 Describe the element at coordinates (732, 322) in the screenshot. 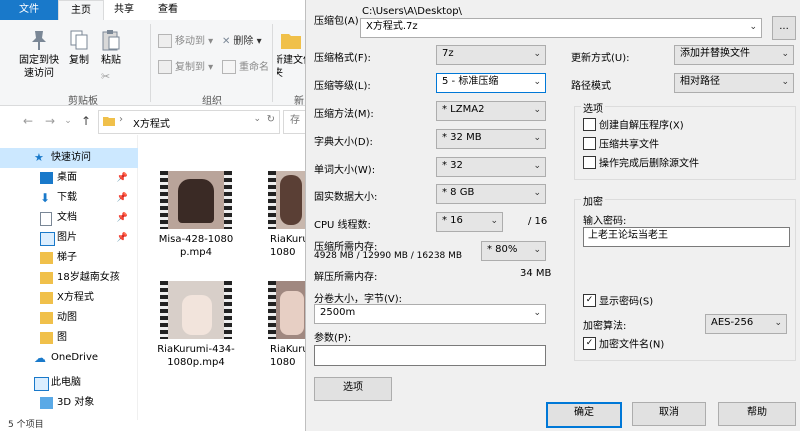

I see `encryption-method-value: AES-256` at that location.